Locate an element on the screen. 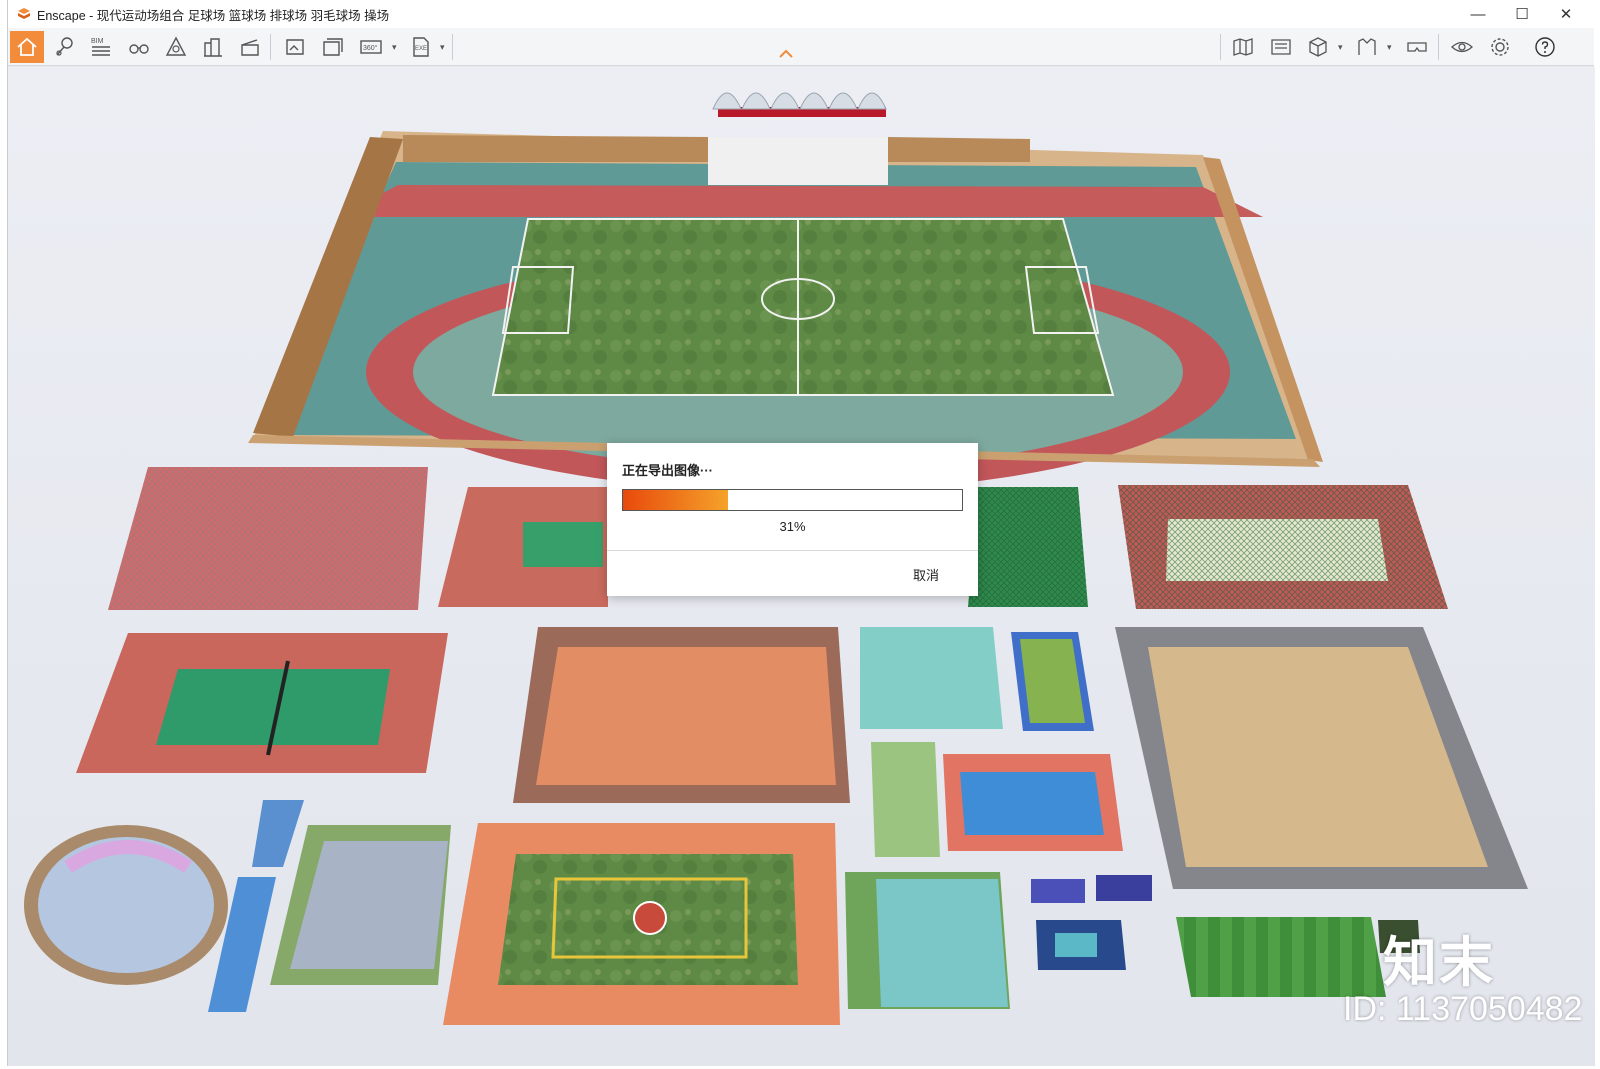  progress-bar is located at coordinates (792, 500).